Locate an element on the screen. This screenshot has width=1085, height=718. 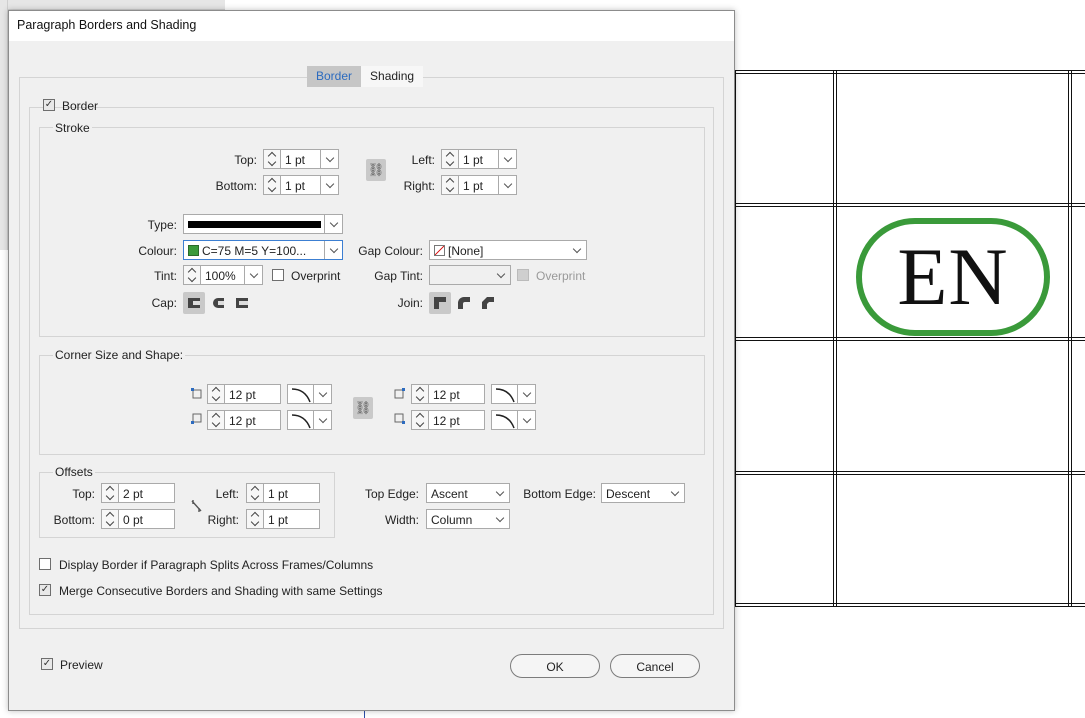
stroke-top-value: 1 pt is located at coordinates (301, 159).